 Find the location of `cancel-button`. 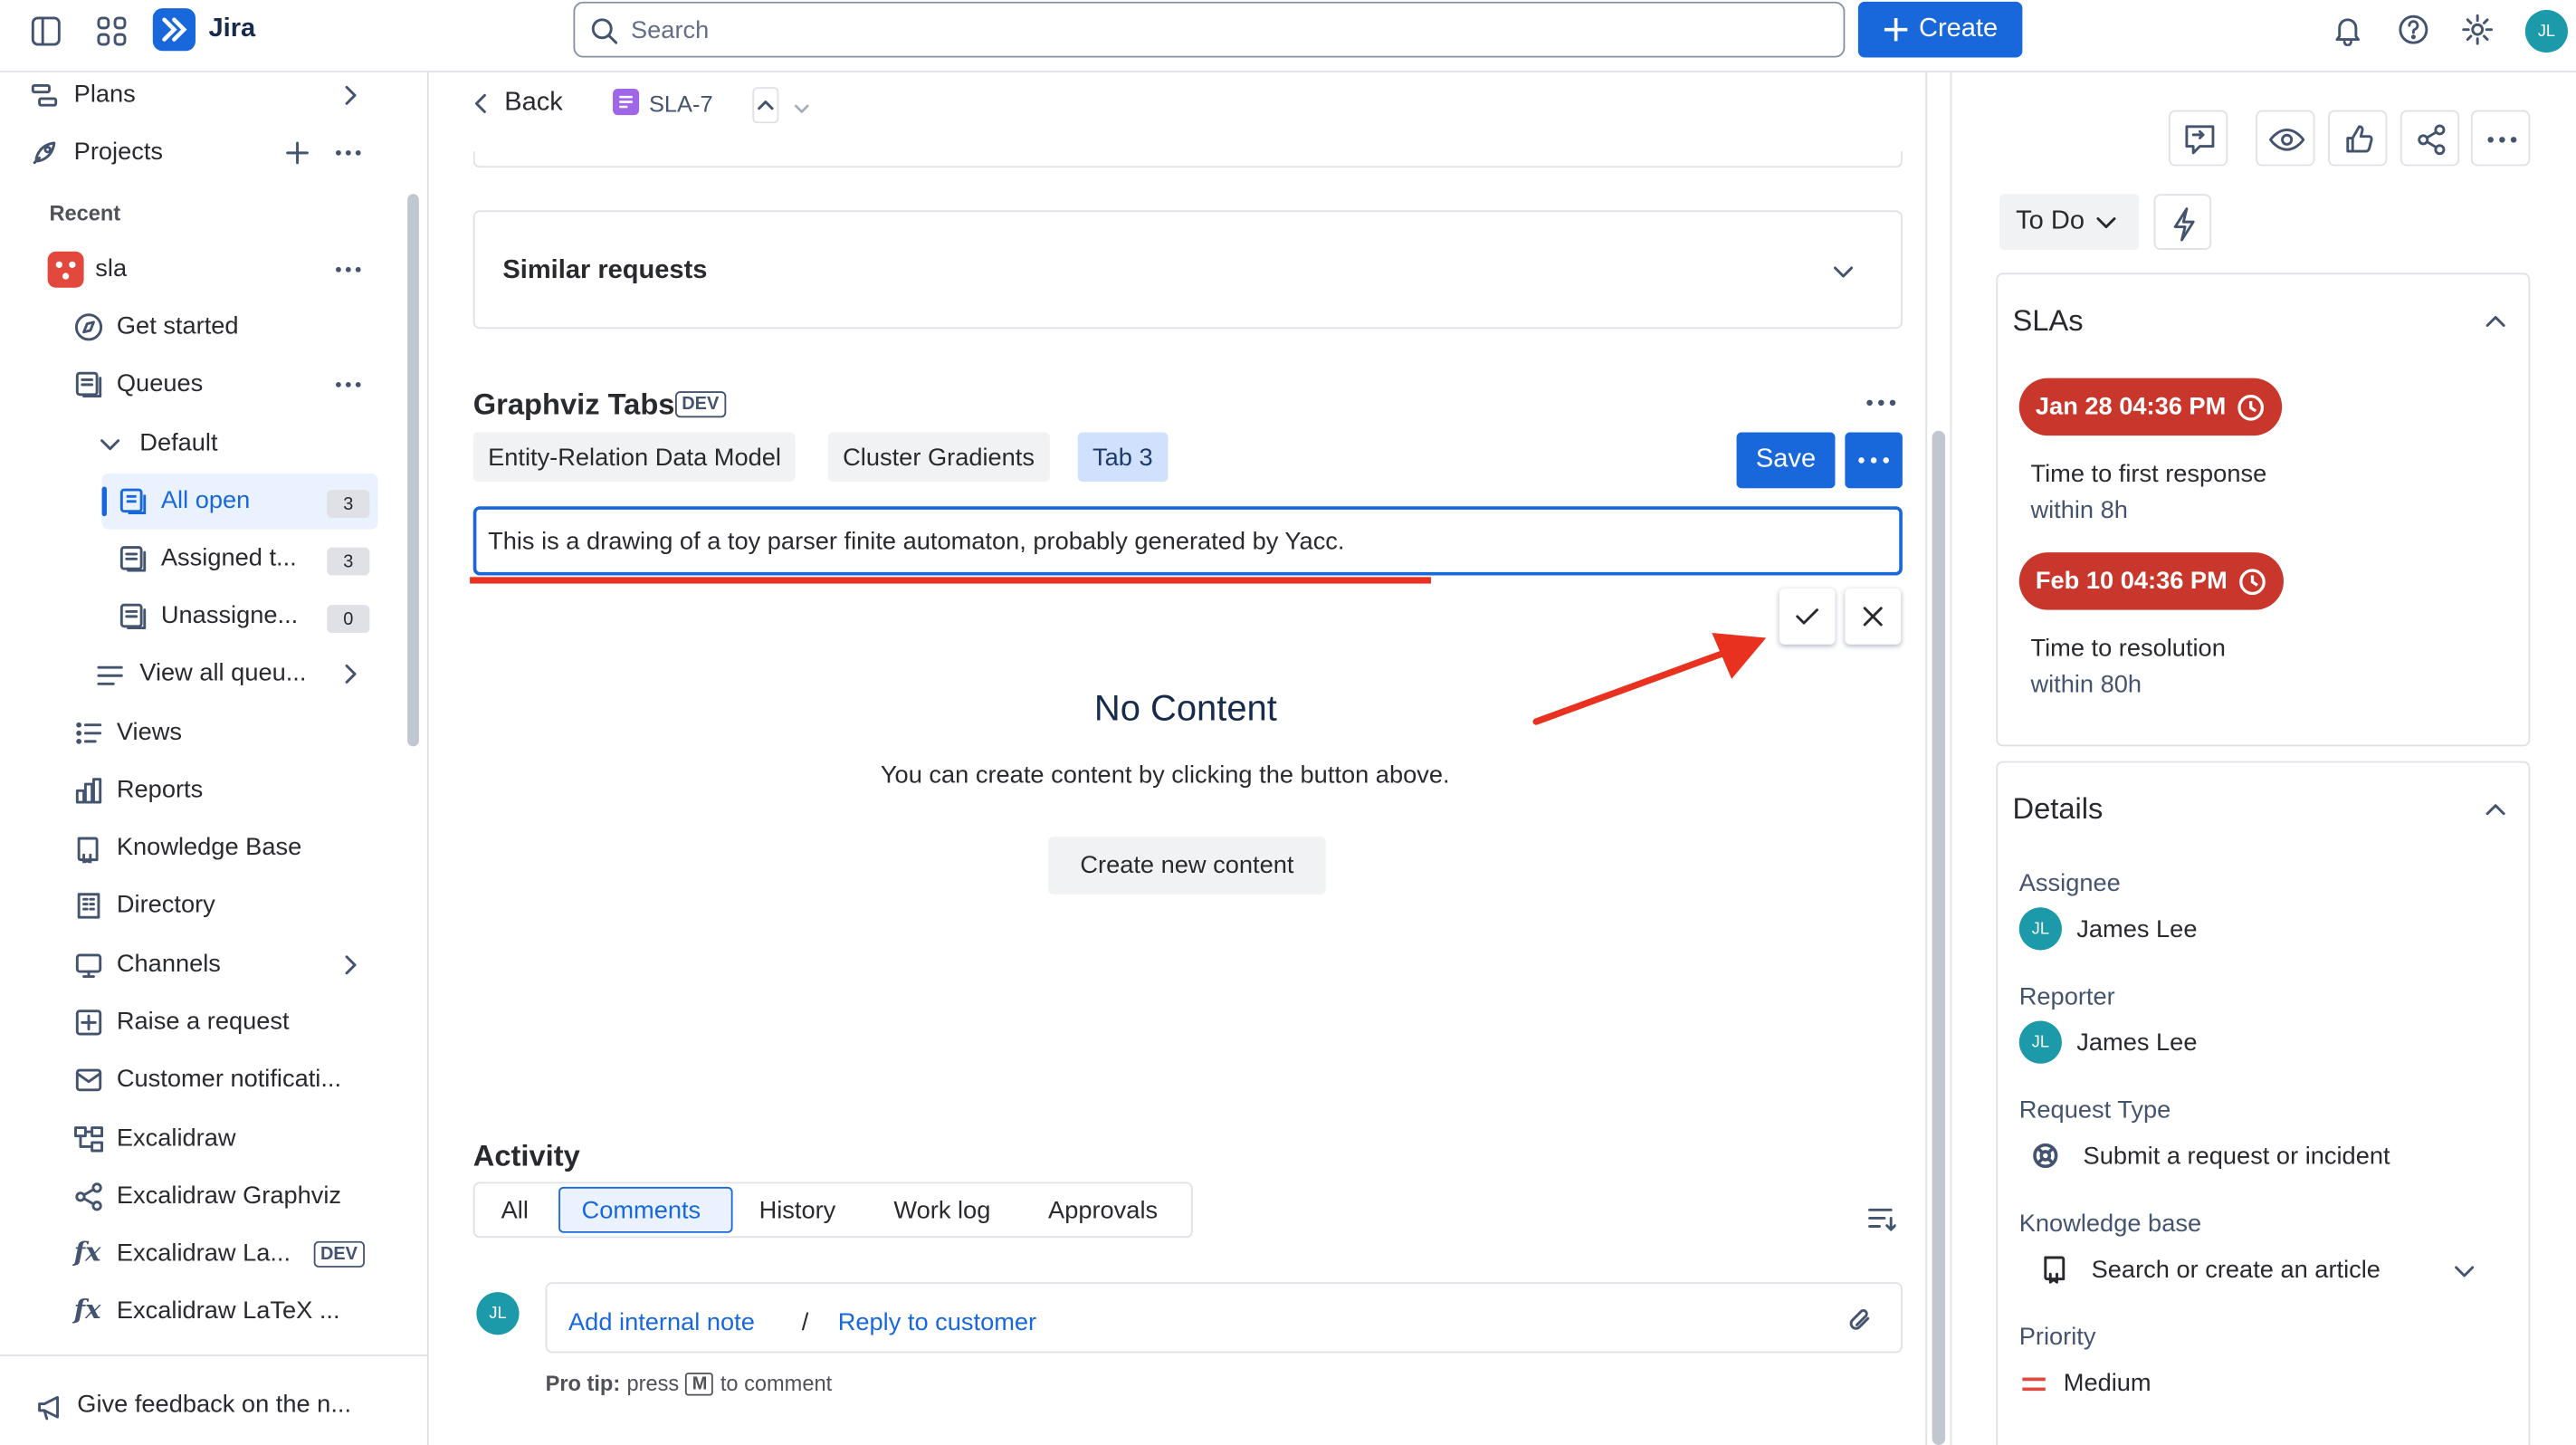

cancel-button is located at coordinates (1874, 617).